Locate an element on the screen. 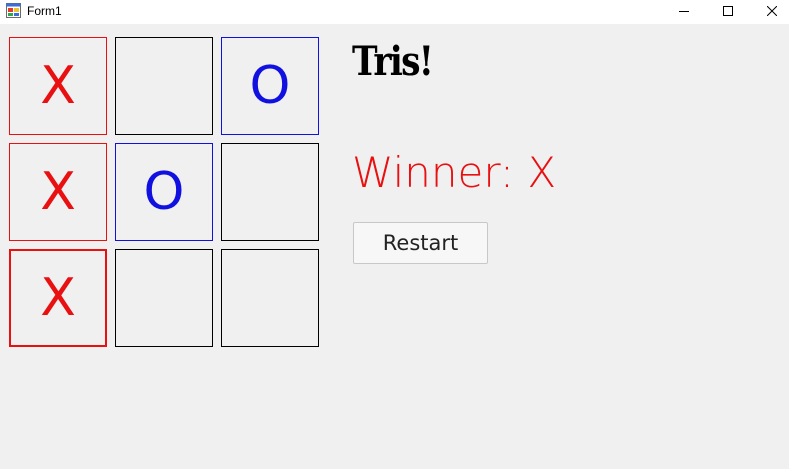 Image resolution: width=789 pixels, height=469 pixels. close-icon is located at coordinates (772, 11).